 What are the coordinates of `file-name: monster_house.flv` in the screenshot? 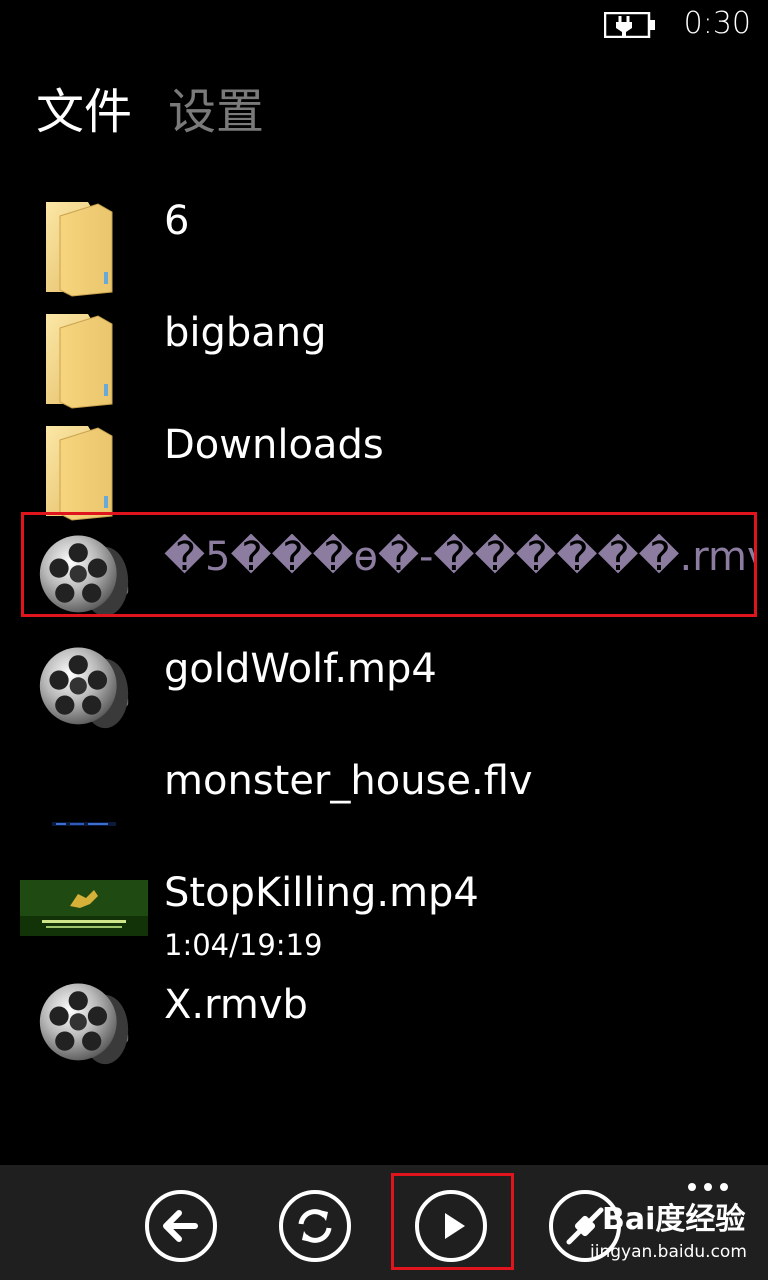 It's located at (348, 781).